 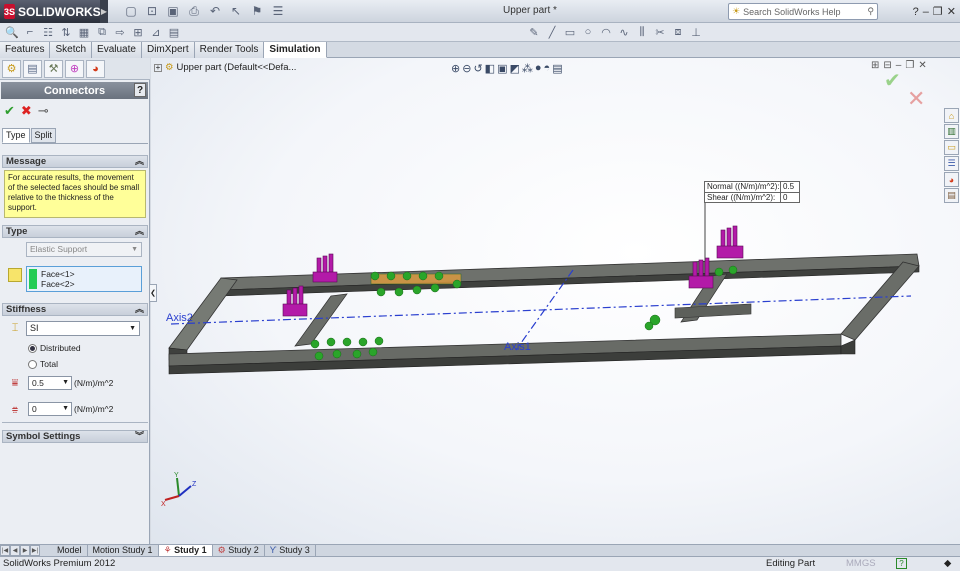 I want to click on first-tab-icon: |◀, so click(x=5, y=550).